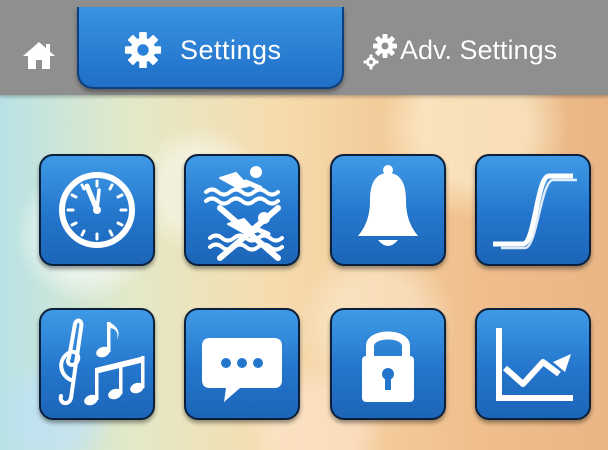 Image resolution: width=608 pixels, height=450 pixels. What do you see at coordinates (143, 50) in the screenshot?
I see `gear-icon` at bounding box center [143, 50].